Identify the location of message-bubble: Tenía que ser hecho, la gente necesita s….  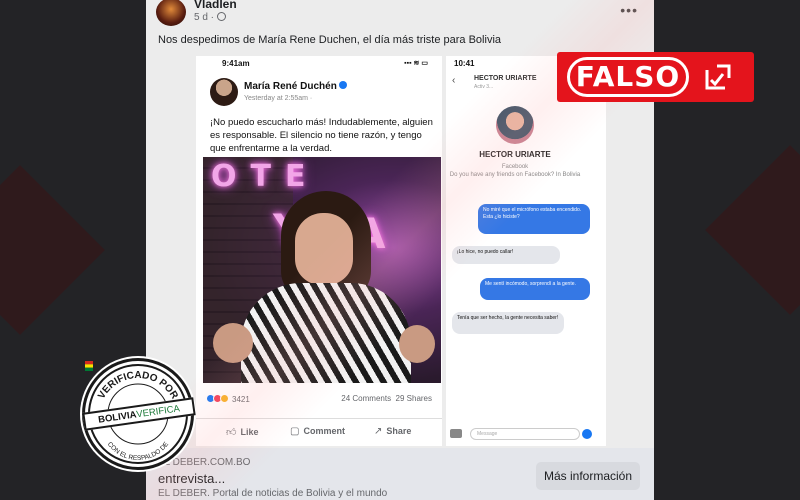
(508, 323).